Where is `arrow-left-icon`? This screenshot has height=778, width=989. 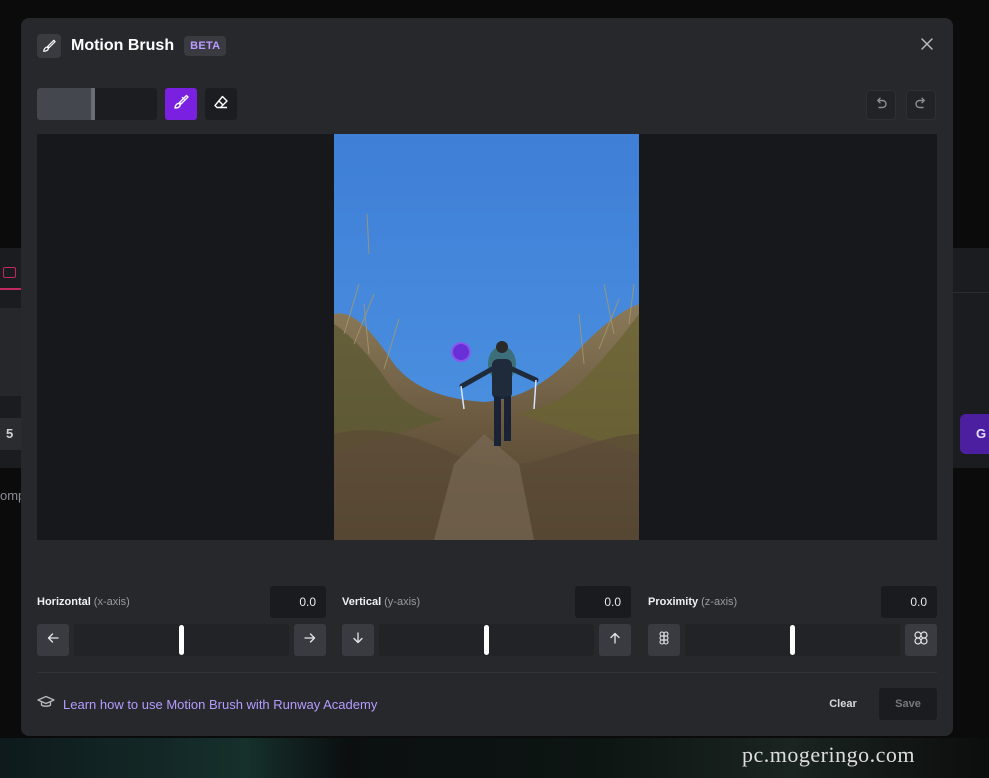
arrow-left-icon is located at coordinates (53, 640).